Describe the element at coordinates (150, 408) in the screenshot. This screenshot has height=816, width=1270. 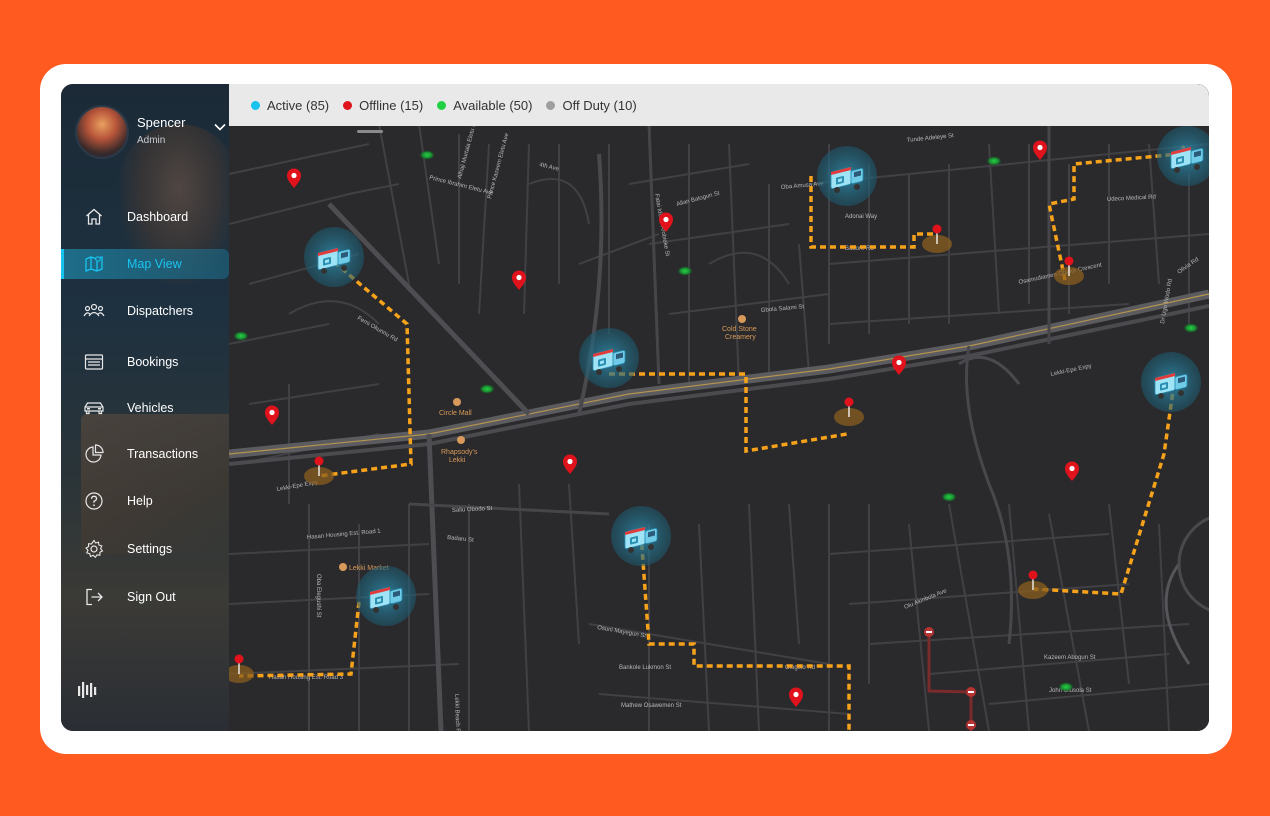
I see `sidebar-item-label: Vehicles` at that location.